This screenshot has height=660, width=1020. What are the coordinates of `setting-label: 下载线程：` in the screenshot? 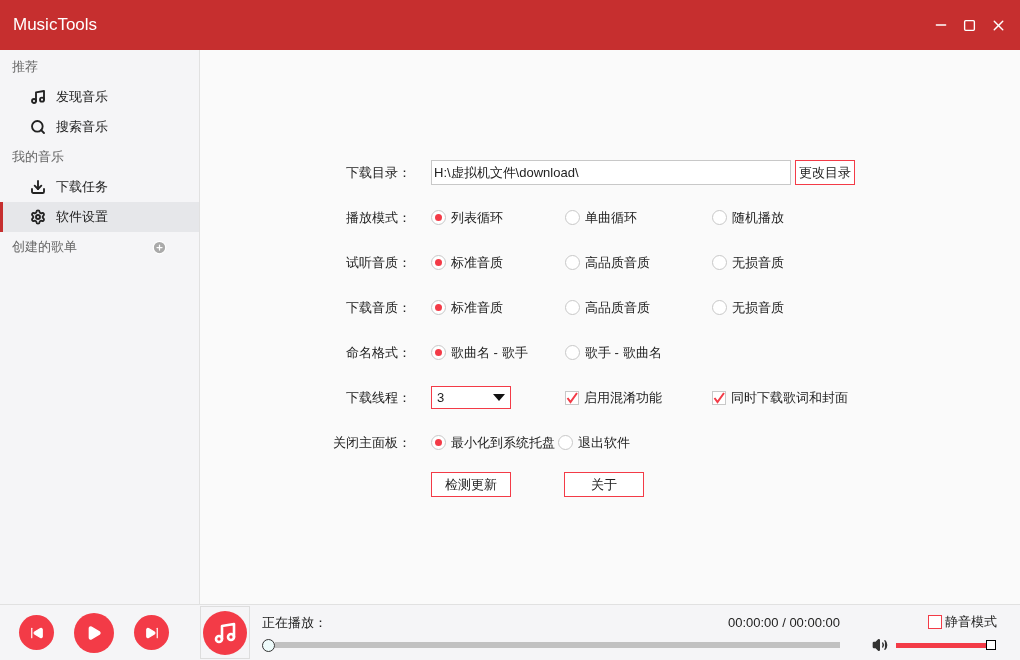 It's located at (378, 397).